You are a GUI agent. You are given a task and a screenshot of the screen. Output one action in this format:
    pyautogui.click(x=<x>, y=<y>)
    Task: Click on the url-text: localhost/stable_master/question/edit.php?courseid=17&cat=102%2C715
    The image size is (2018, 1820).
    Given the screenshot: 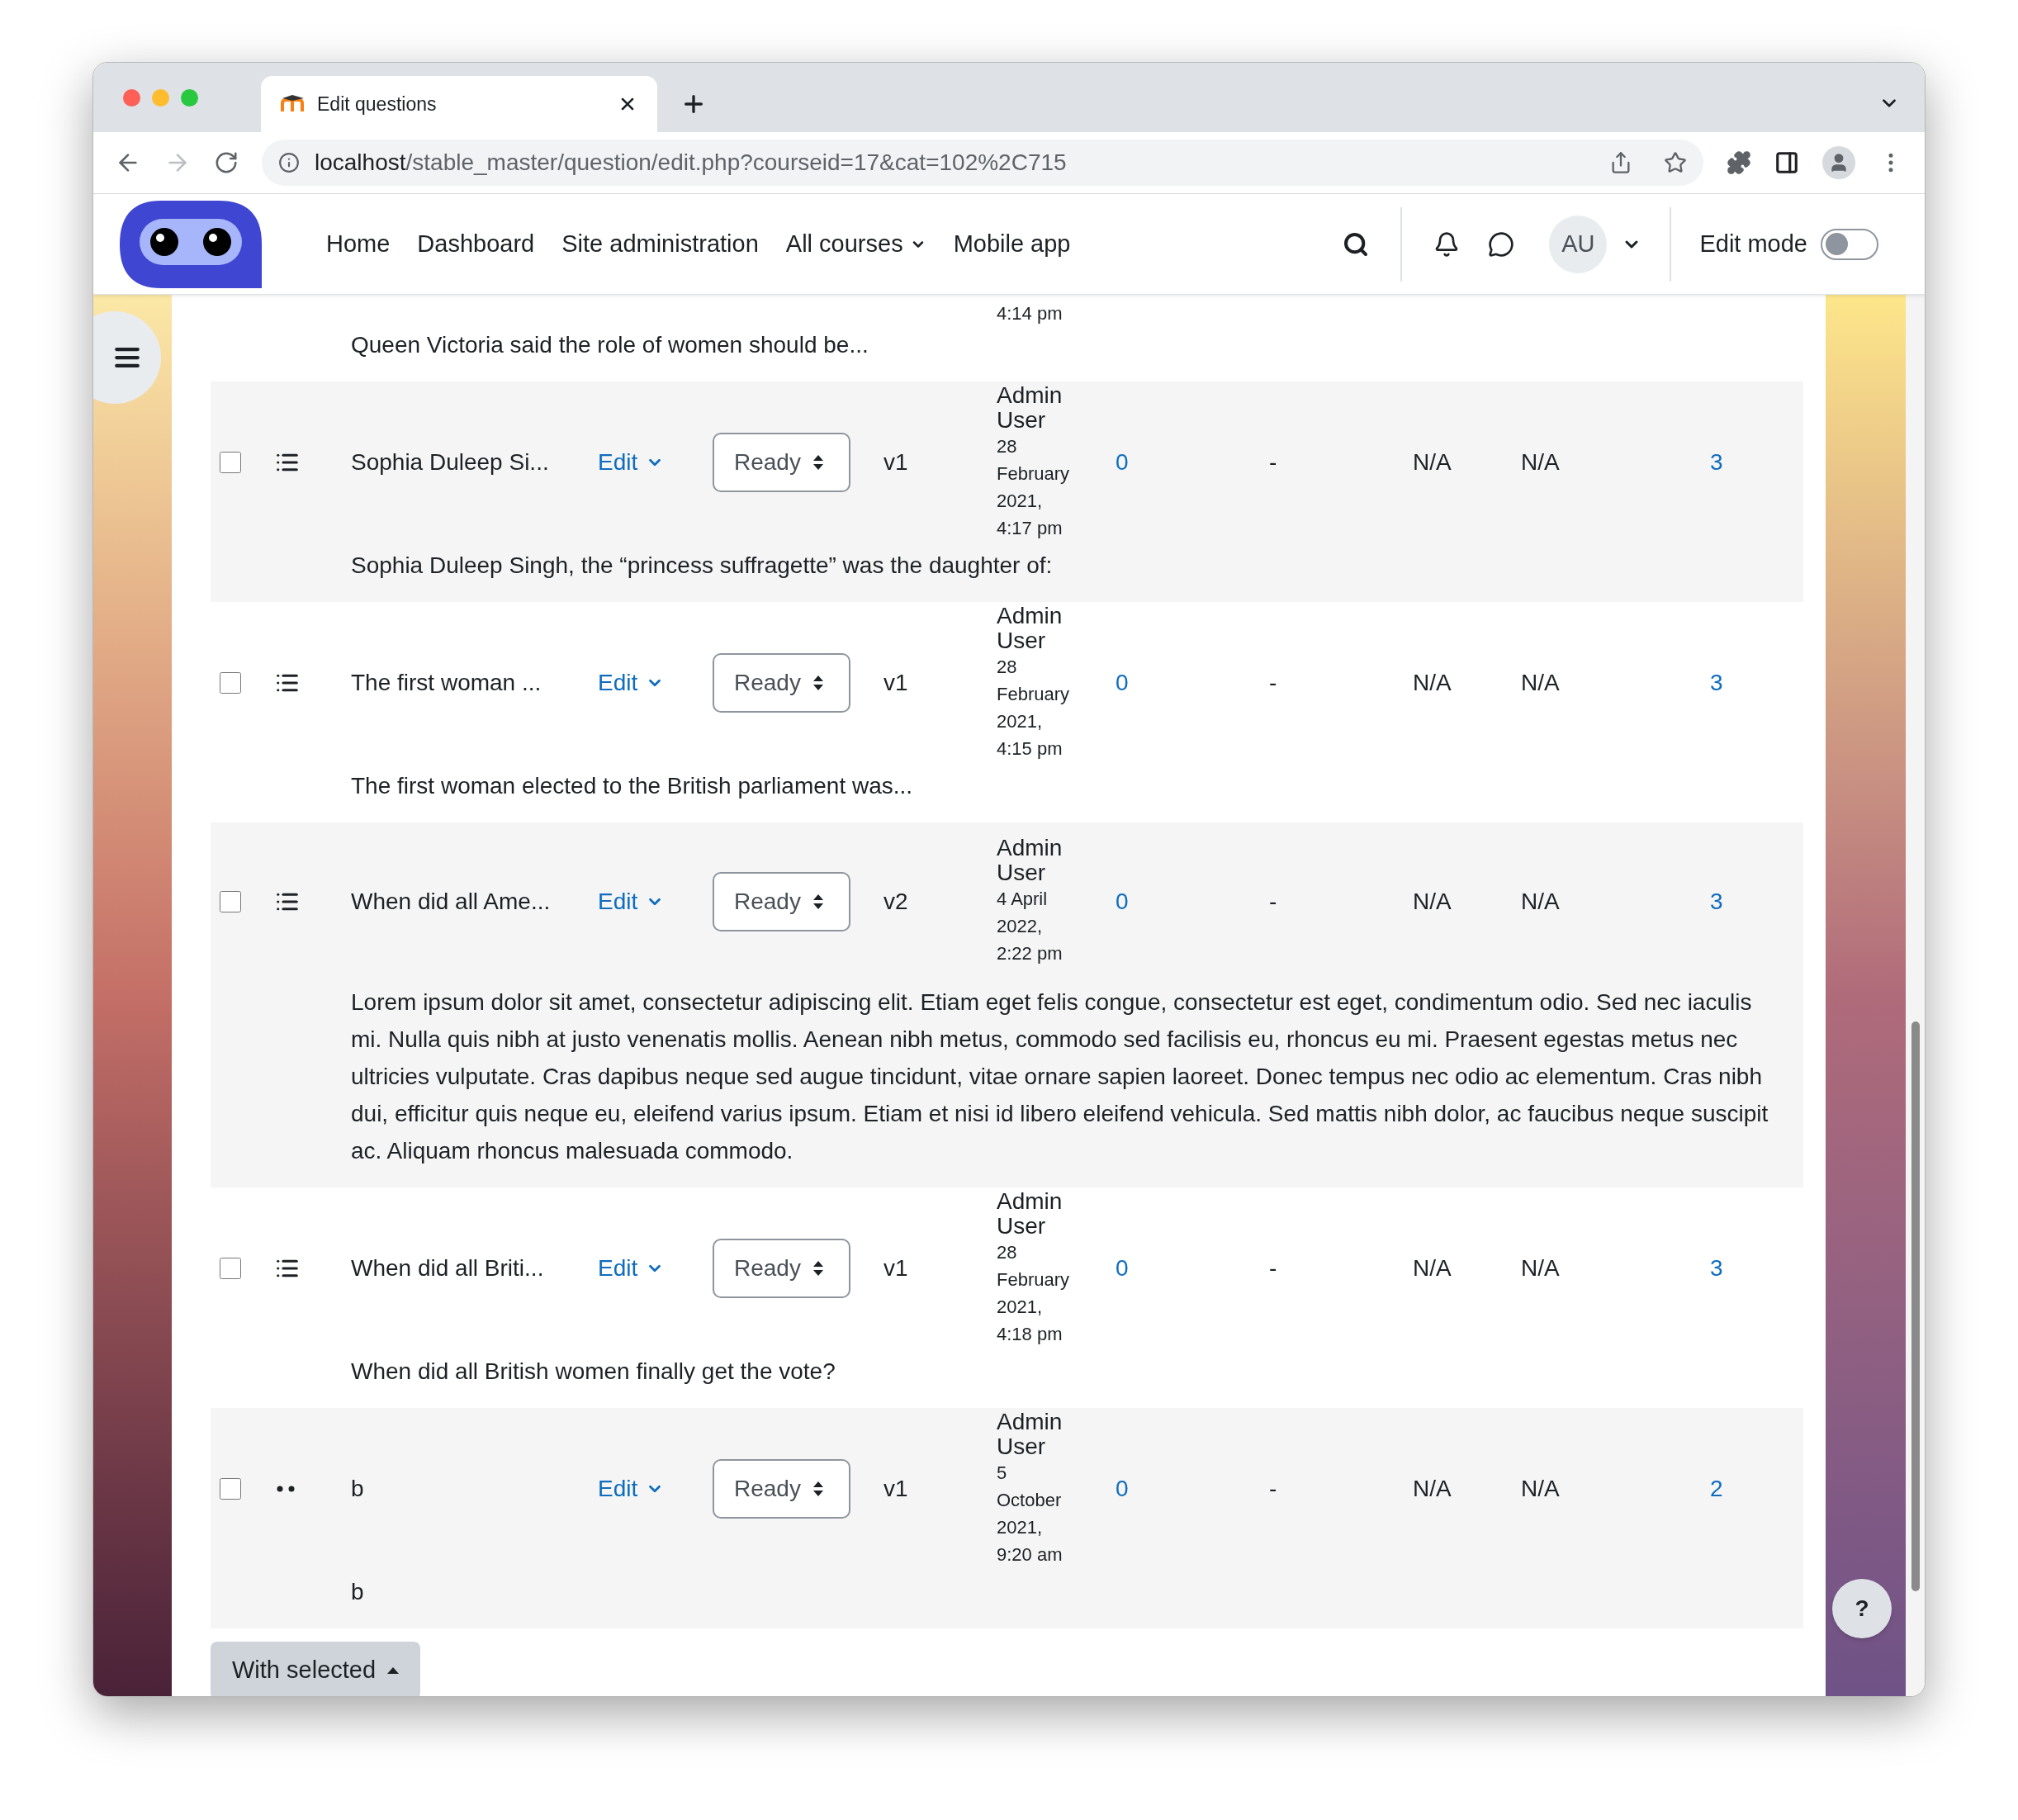 What is the action you would take?
    pyautogui.click(x=692, y=163)
    